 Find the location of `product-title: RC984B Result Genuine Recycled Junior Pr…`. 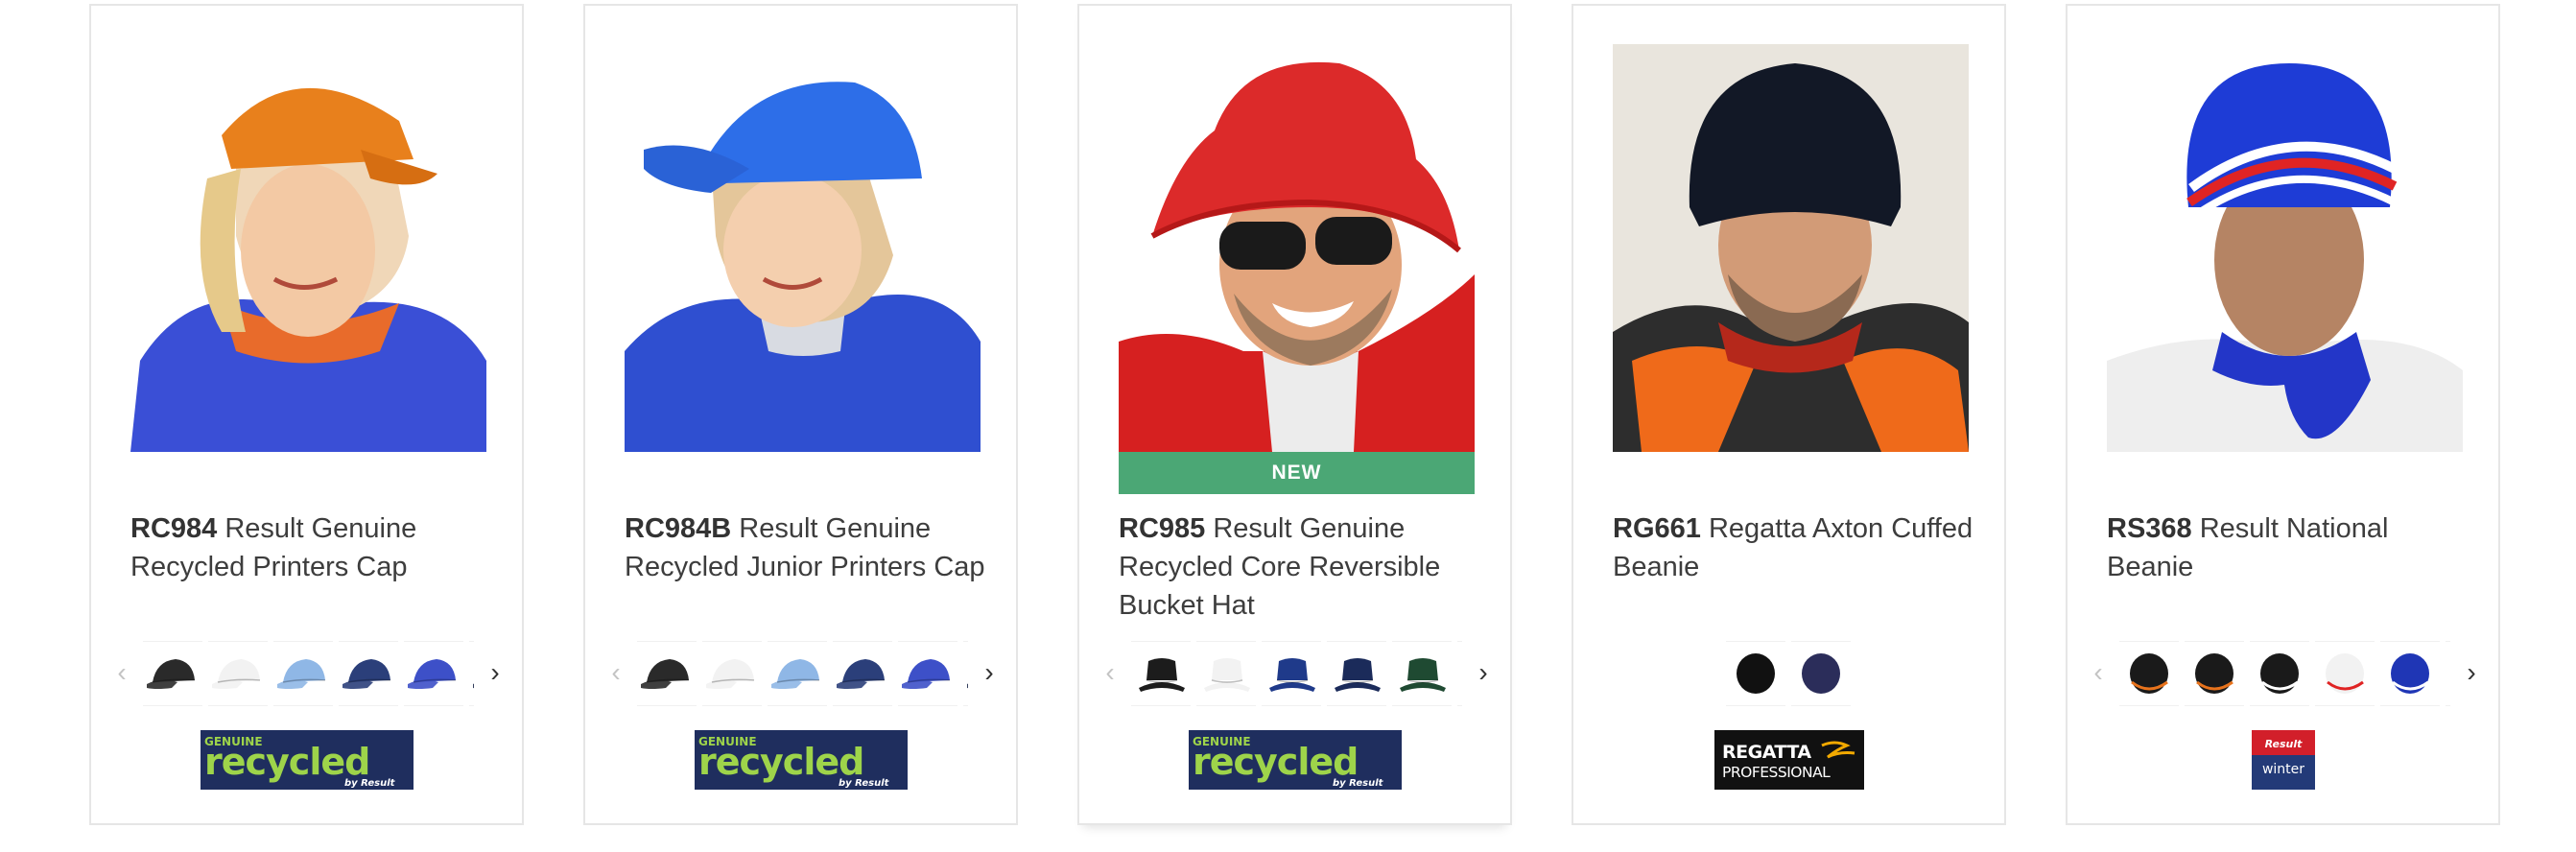

product-title: RC984B Result Genuine Recycled Junior Pr… is located at coordinates (807, 547).